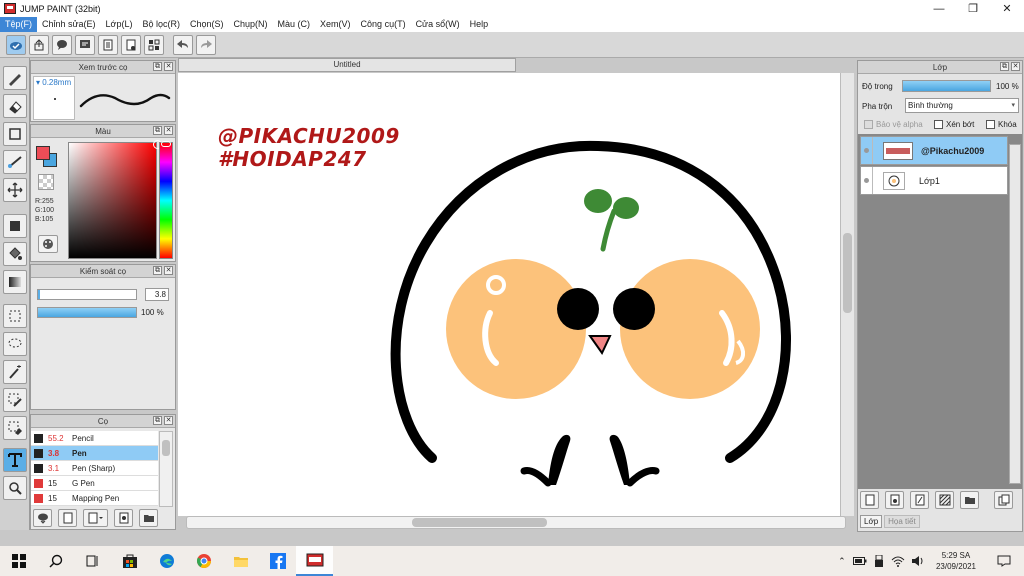 The image size is (1024, 576). Describe the element at coordinates (154, 44) in the screenshot. I see `grid-settings-icon` at that location.